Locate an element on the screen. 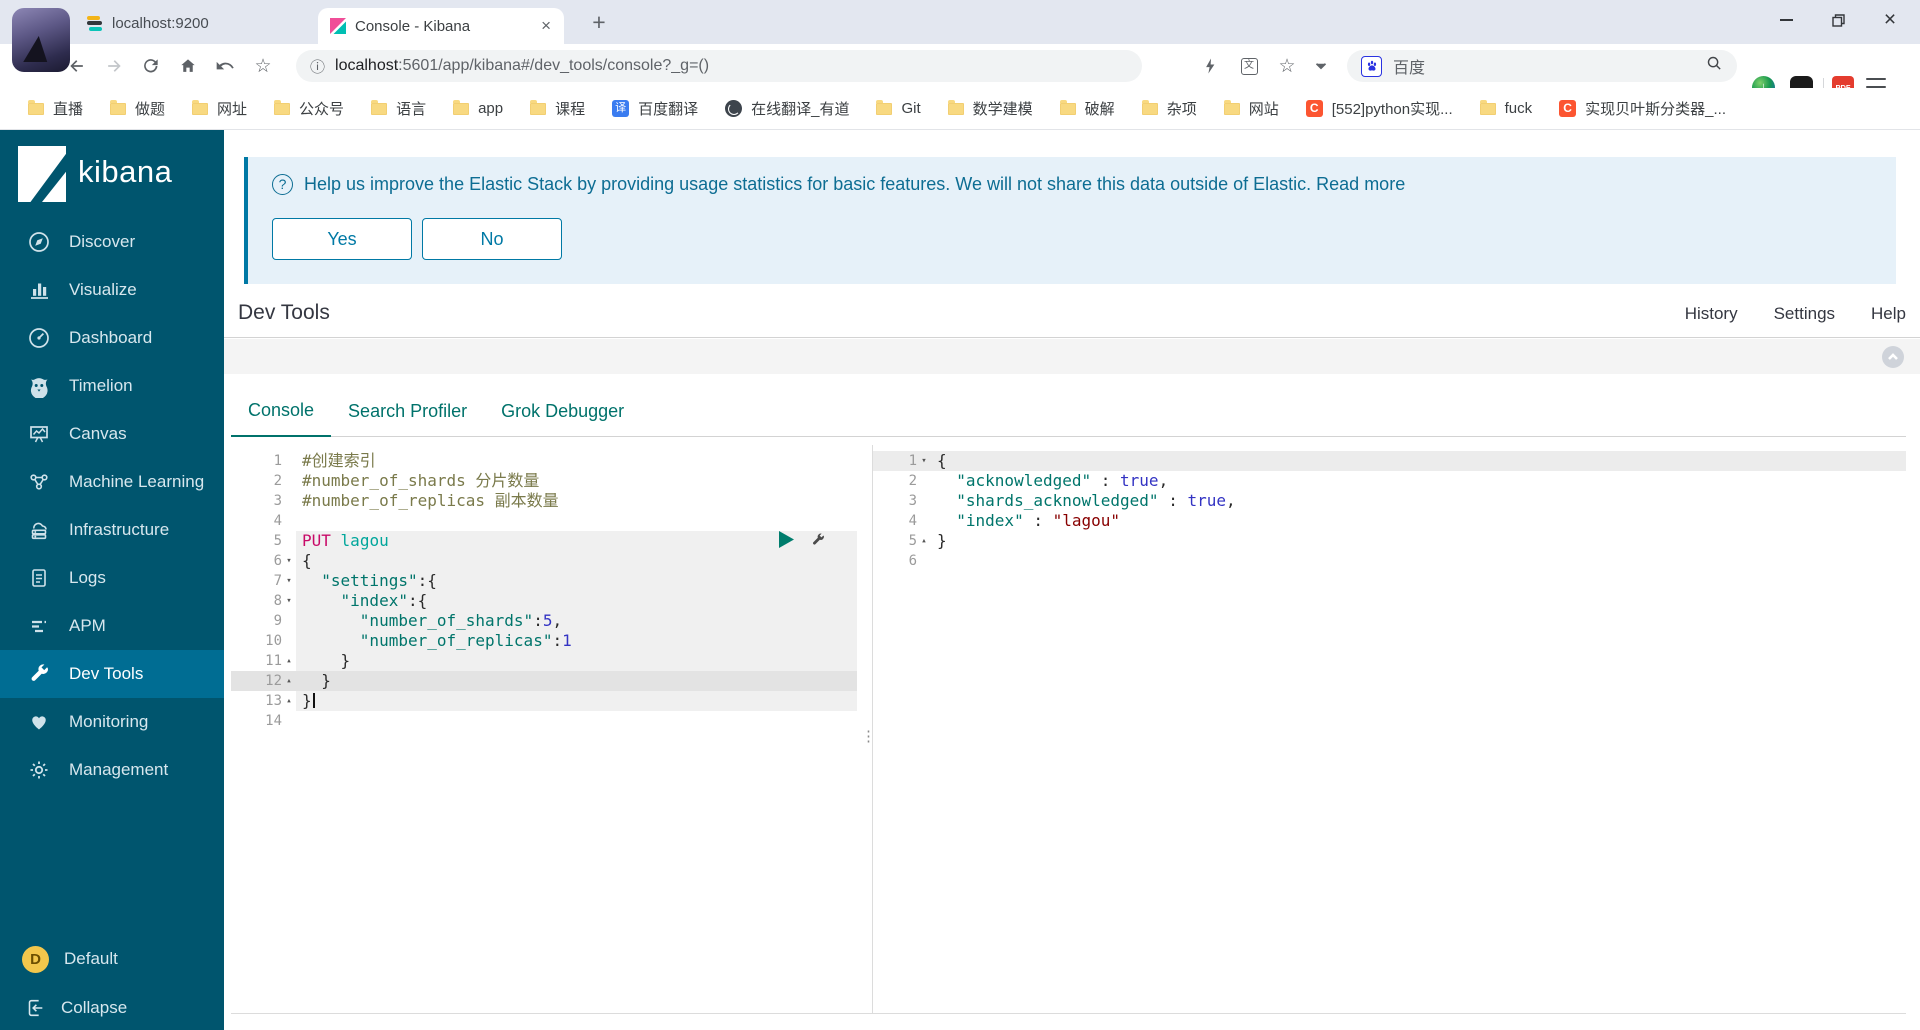 The height and width of the screenshot is (1030, 1920). sidebar-item-machine-learning: Machine Learning is located at coordinates (112, 482).